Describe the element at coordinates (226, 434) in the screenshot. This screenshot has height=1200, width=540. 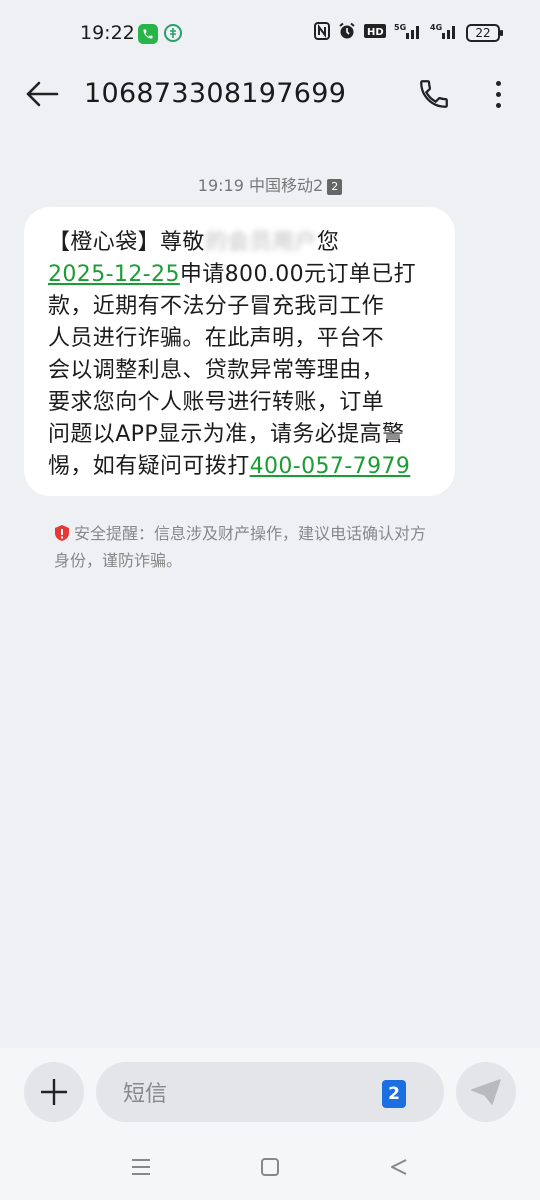
I see `message-text: 问题以APP显示为准，请务必提高警` at that location.